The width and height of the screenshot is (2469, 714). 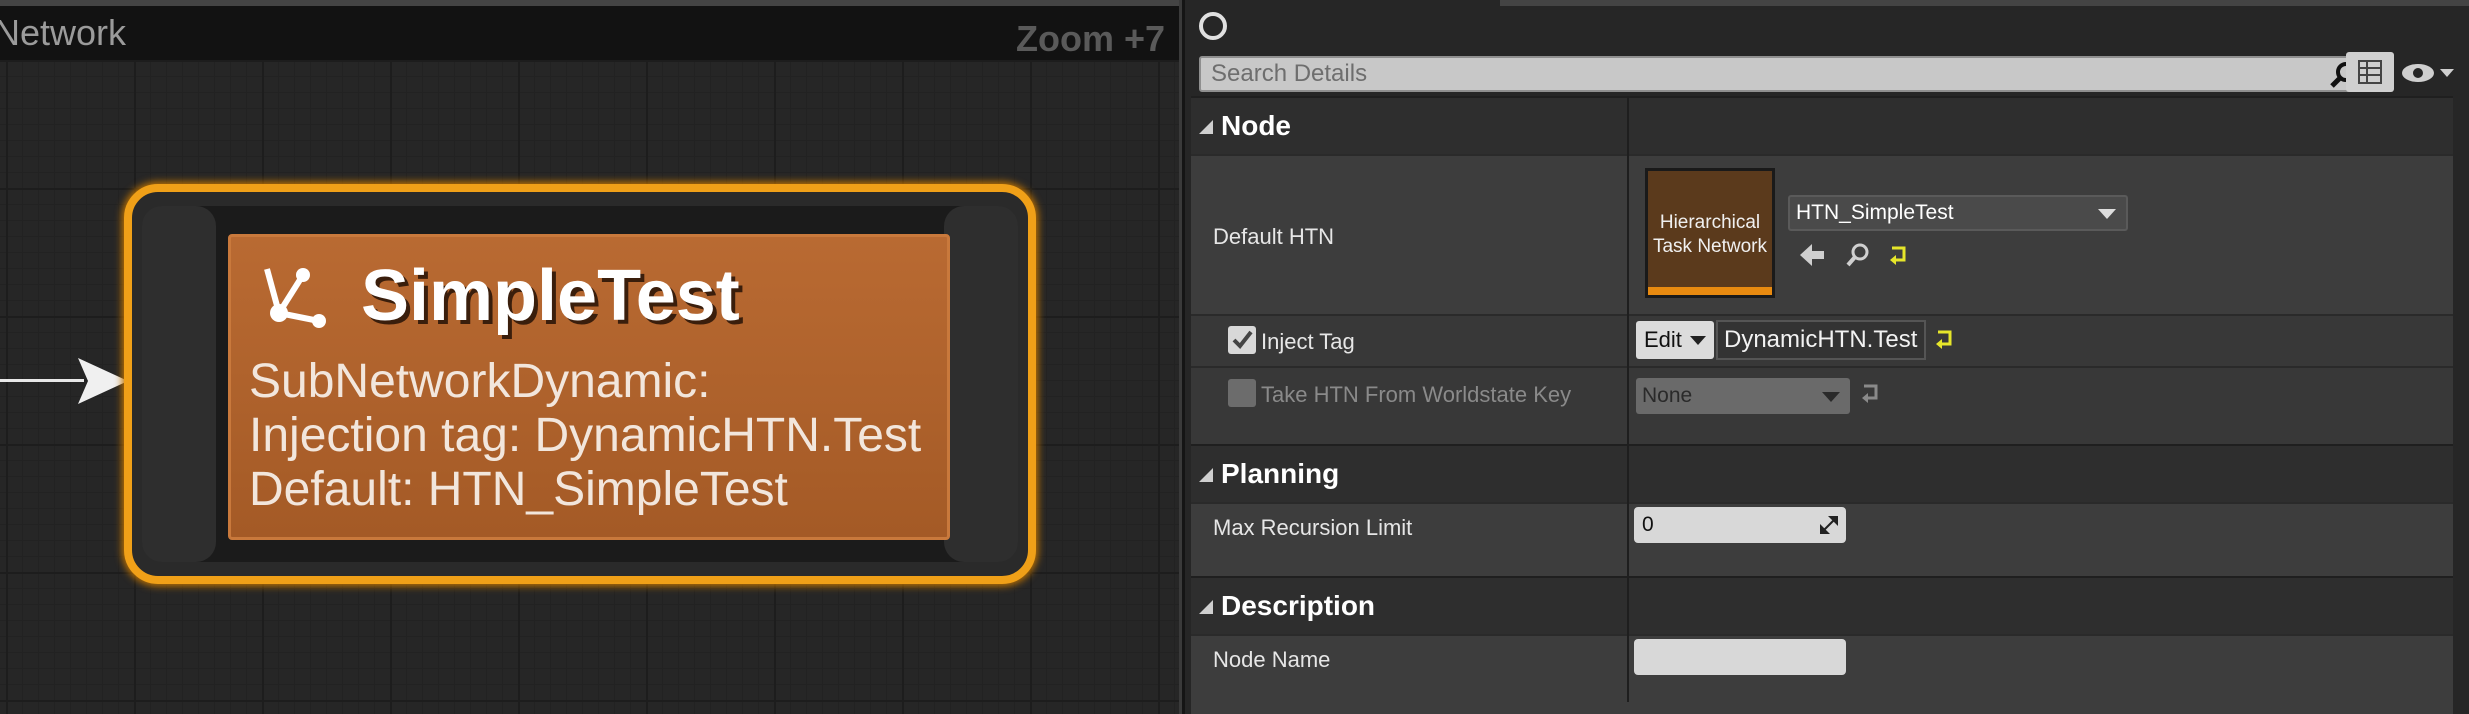 What do you see at coordinates (2428, 73) in the screenshot?
I see `view-options-eye-icon` at bounding box center [2428, 73].